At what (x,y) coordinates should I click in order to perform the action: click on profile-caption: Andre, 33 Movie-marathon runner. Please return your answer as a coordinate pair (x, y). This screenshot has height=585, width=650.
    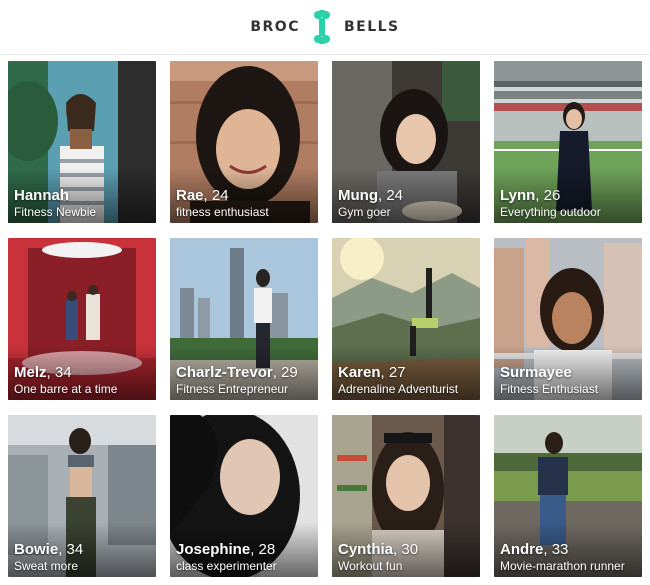
    Looking at the image, I should click on (569, 557).